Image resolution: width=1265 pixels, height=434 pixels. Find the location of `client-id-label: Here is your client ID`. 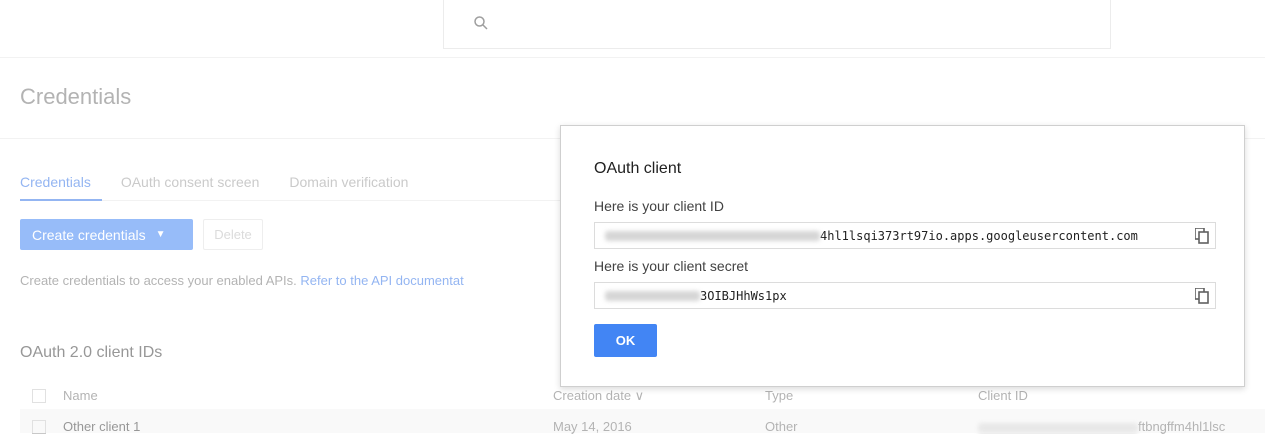

client-id-label: Here is your client ID is located at coordinates (659, 206).